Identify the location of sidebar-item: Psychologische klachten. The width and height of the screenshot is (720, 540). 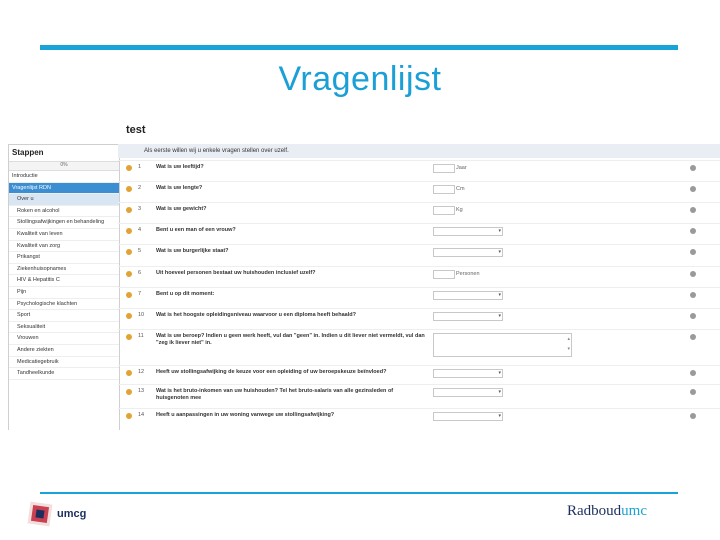
(64, 305).